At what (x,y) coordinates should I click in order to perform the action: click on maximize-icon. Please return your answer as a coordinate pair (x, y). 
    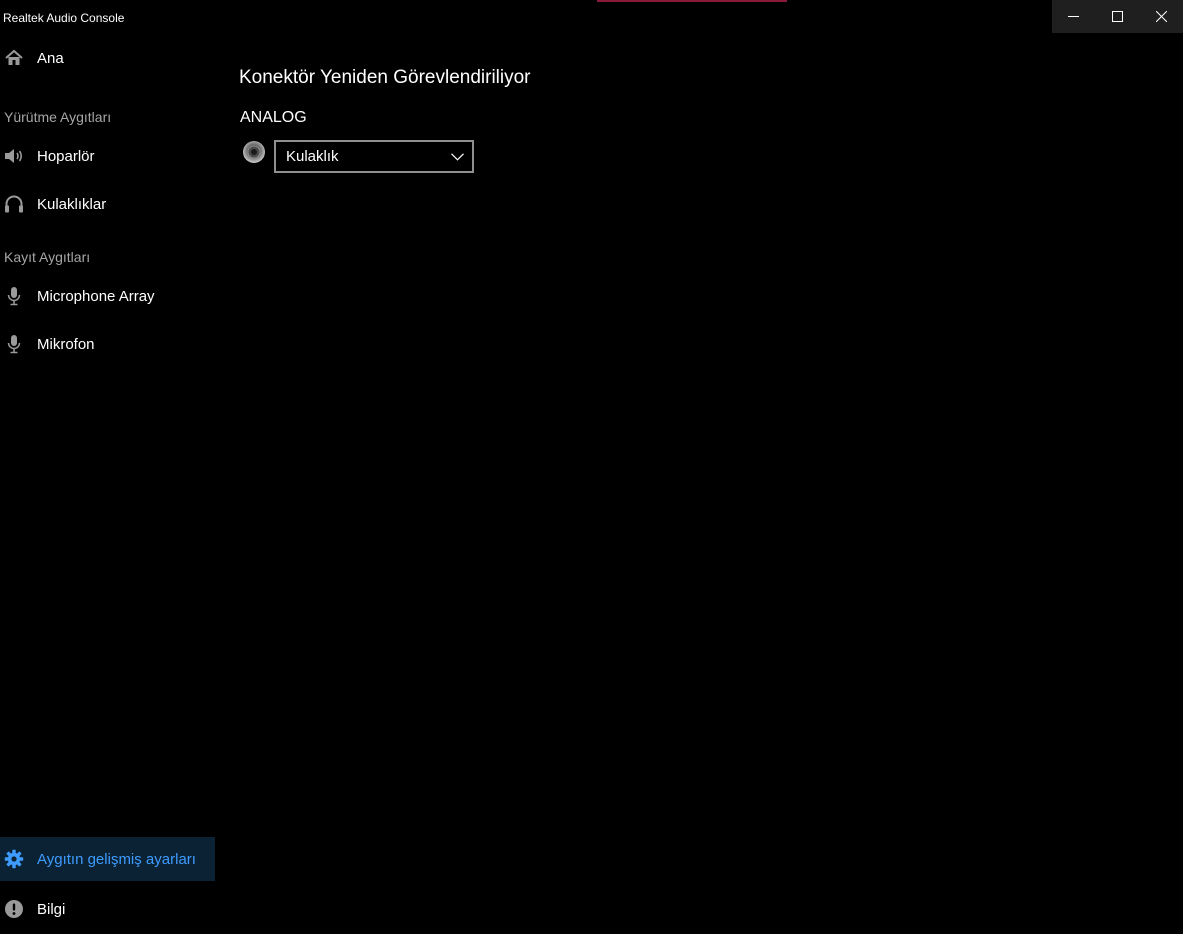
    Looking at the image, I should click on (1117, 16).